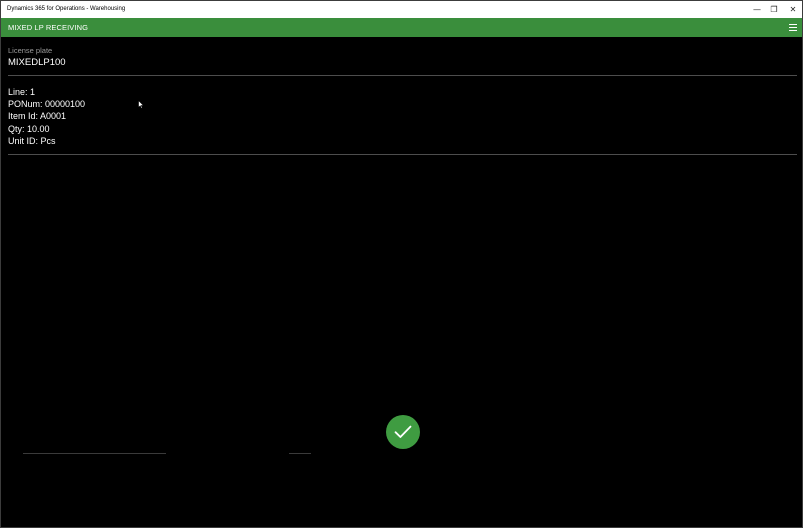 This screenshot has height=528, width=803. What do you see at coordinates (47, 104) in the screenshot?
I see `po-number: PONum: 00000100` at bounding box center [47, 104].